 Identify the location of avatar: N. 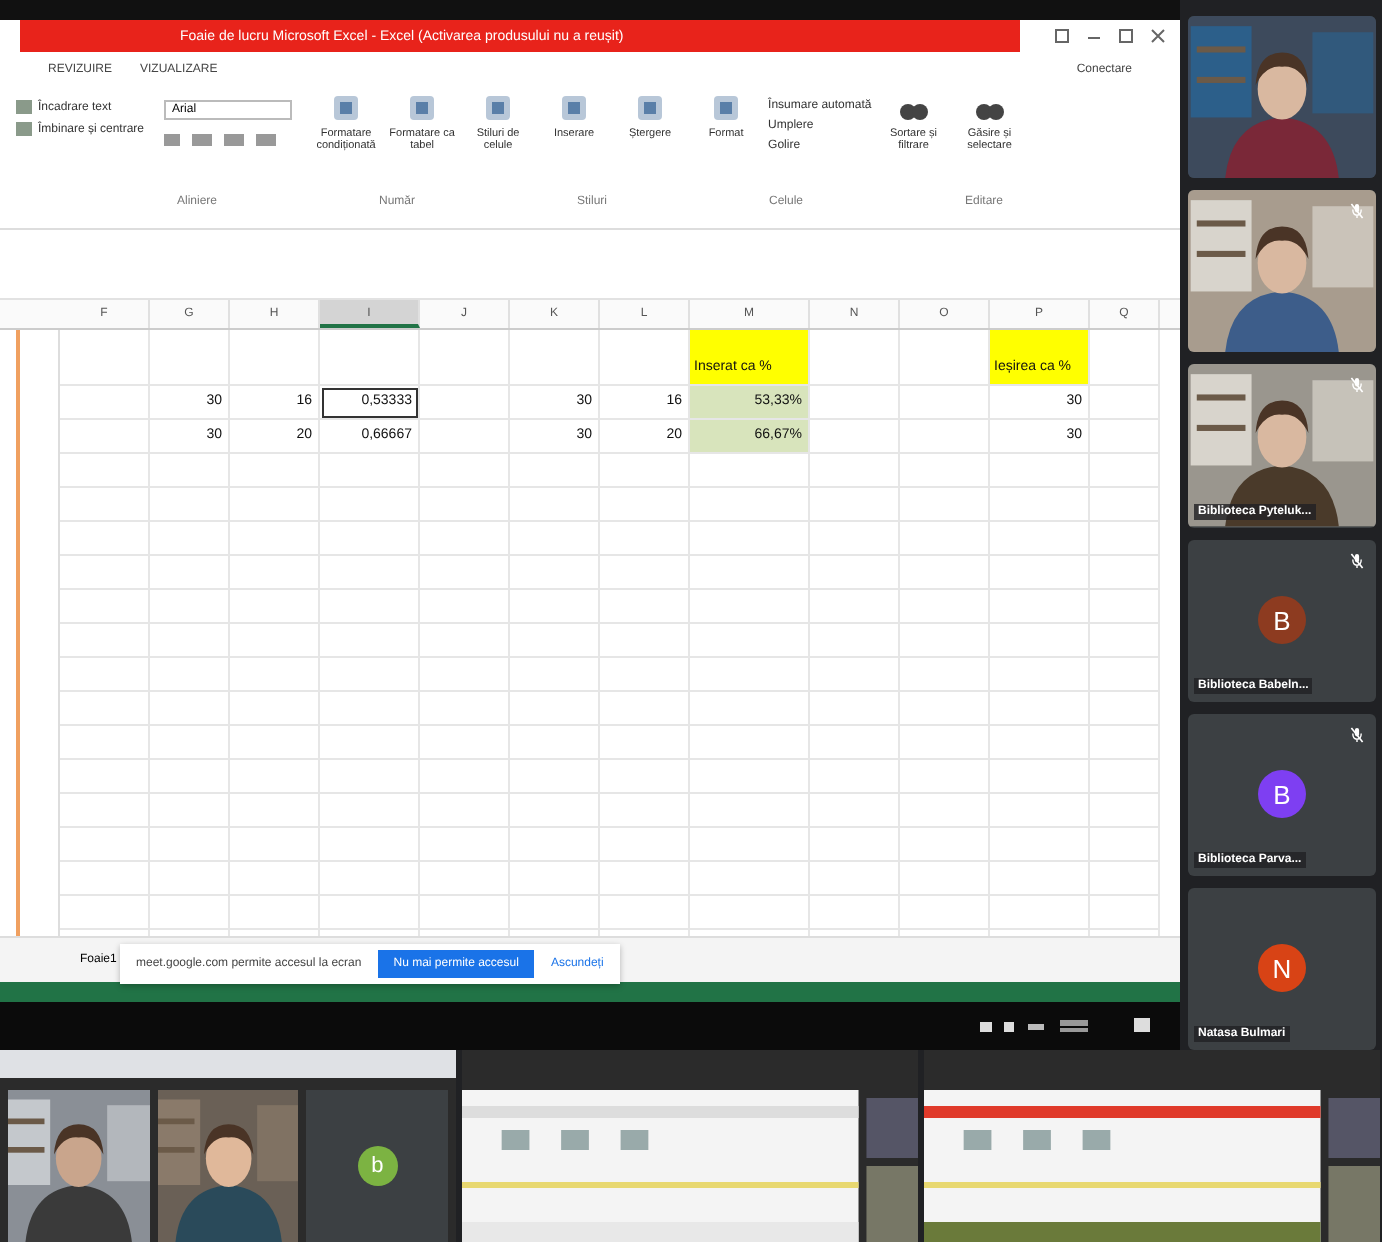
(1282, 968).